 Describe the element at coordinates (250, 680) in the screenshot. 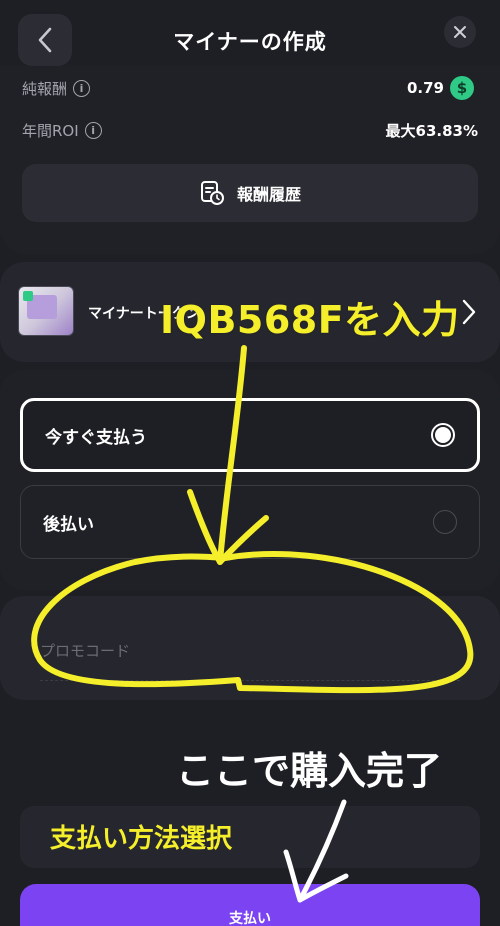

I see `promo-divider` at that location.